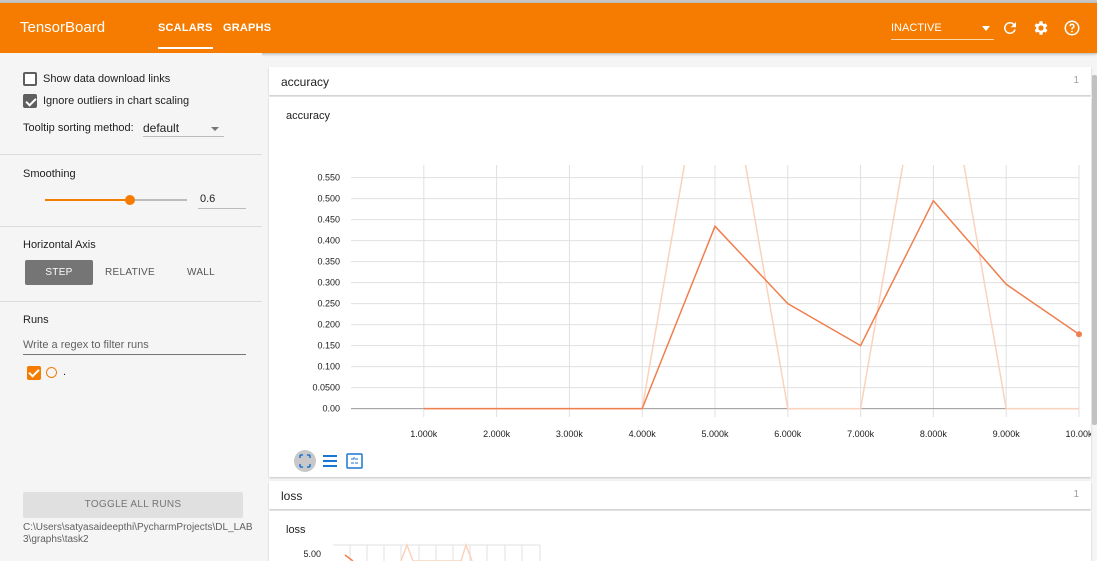  What do you see at coordinates (1007, 434) in the screenshot?
I see `x-tick-label: 9.000k` at bounding box center [1007, 434].